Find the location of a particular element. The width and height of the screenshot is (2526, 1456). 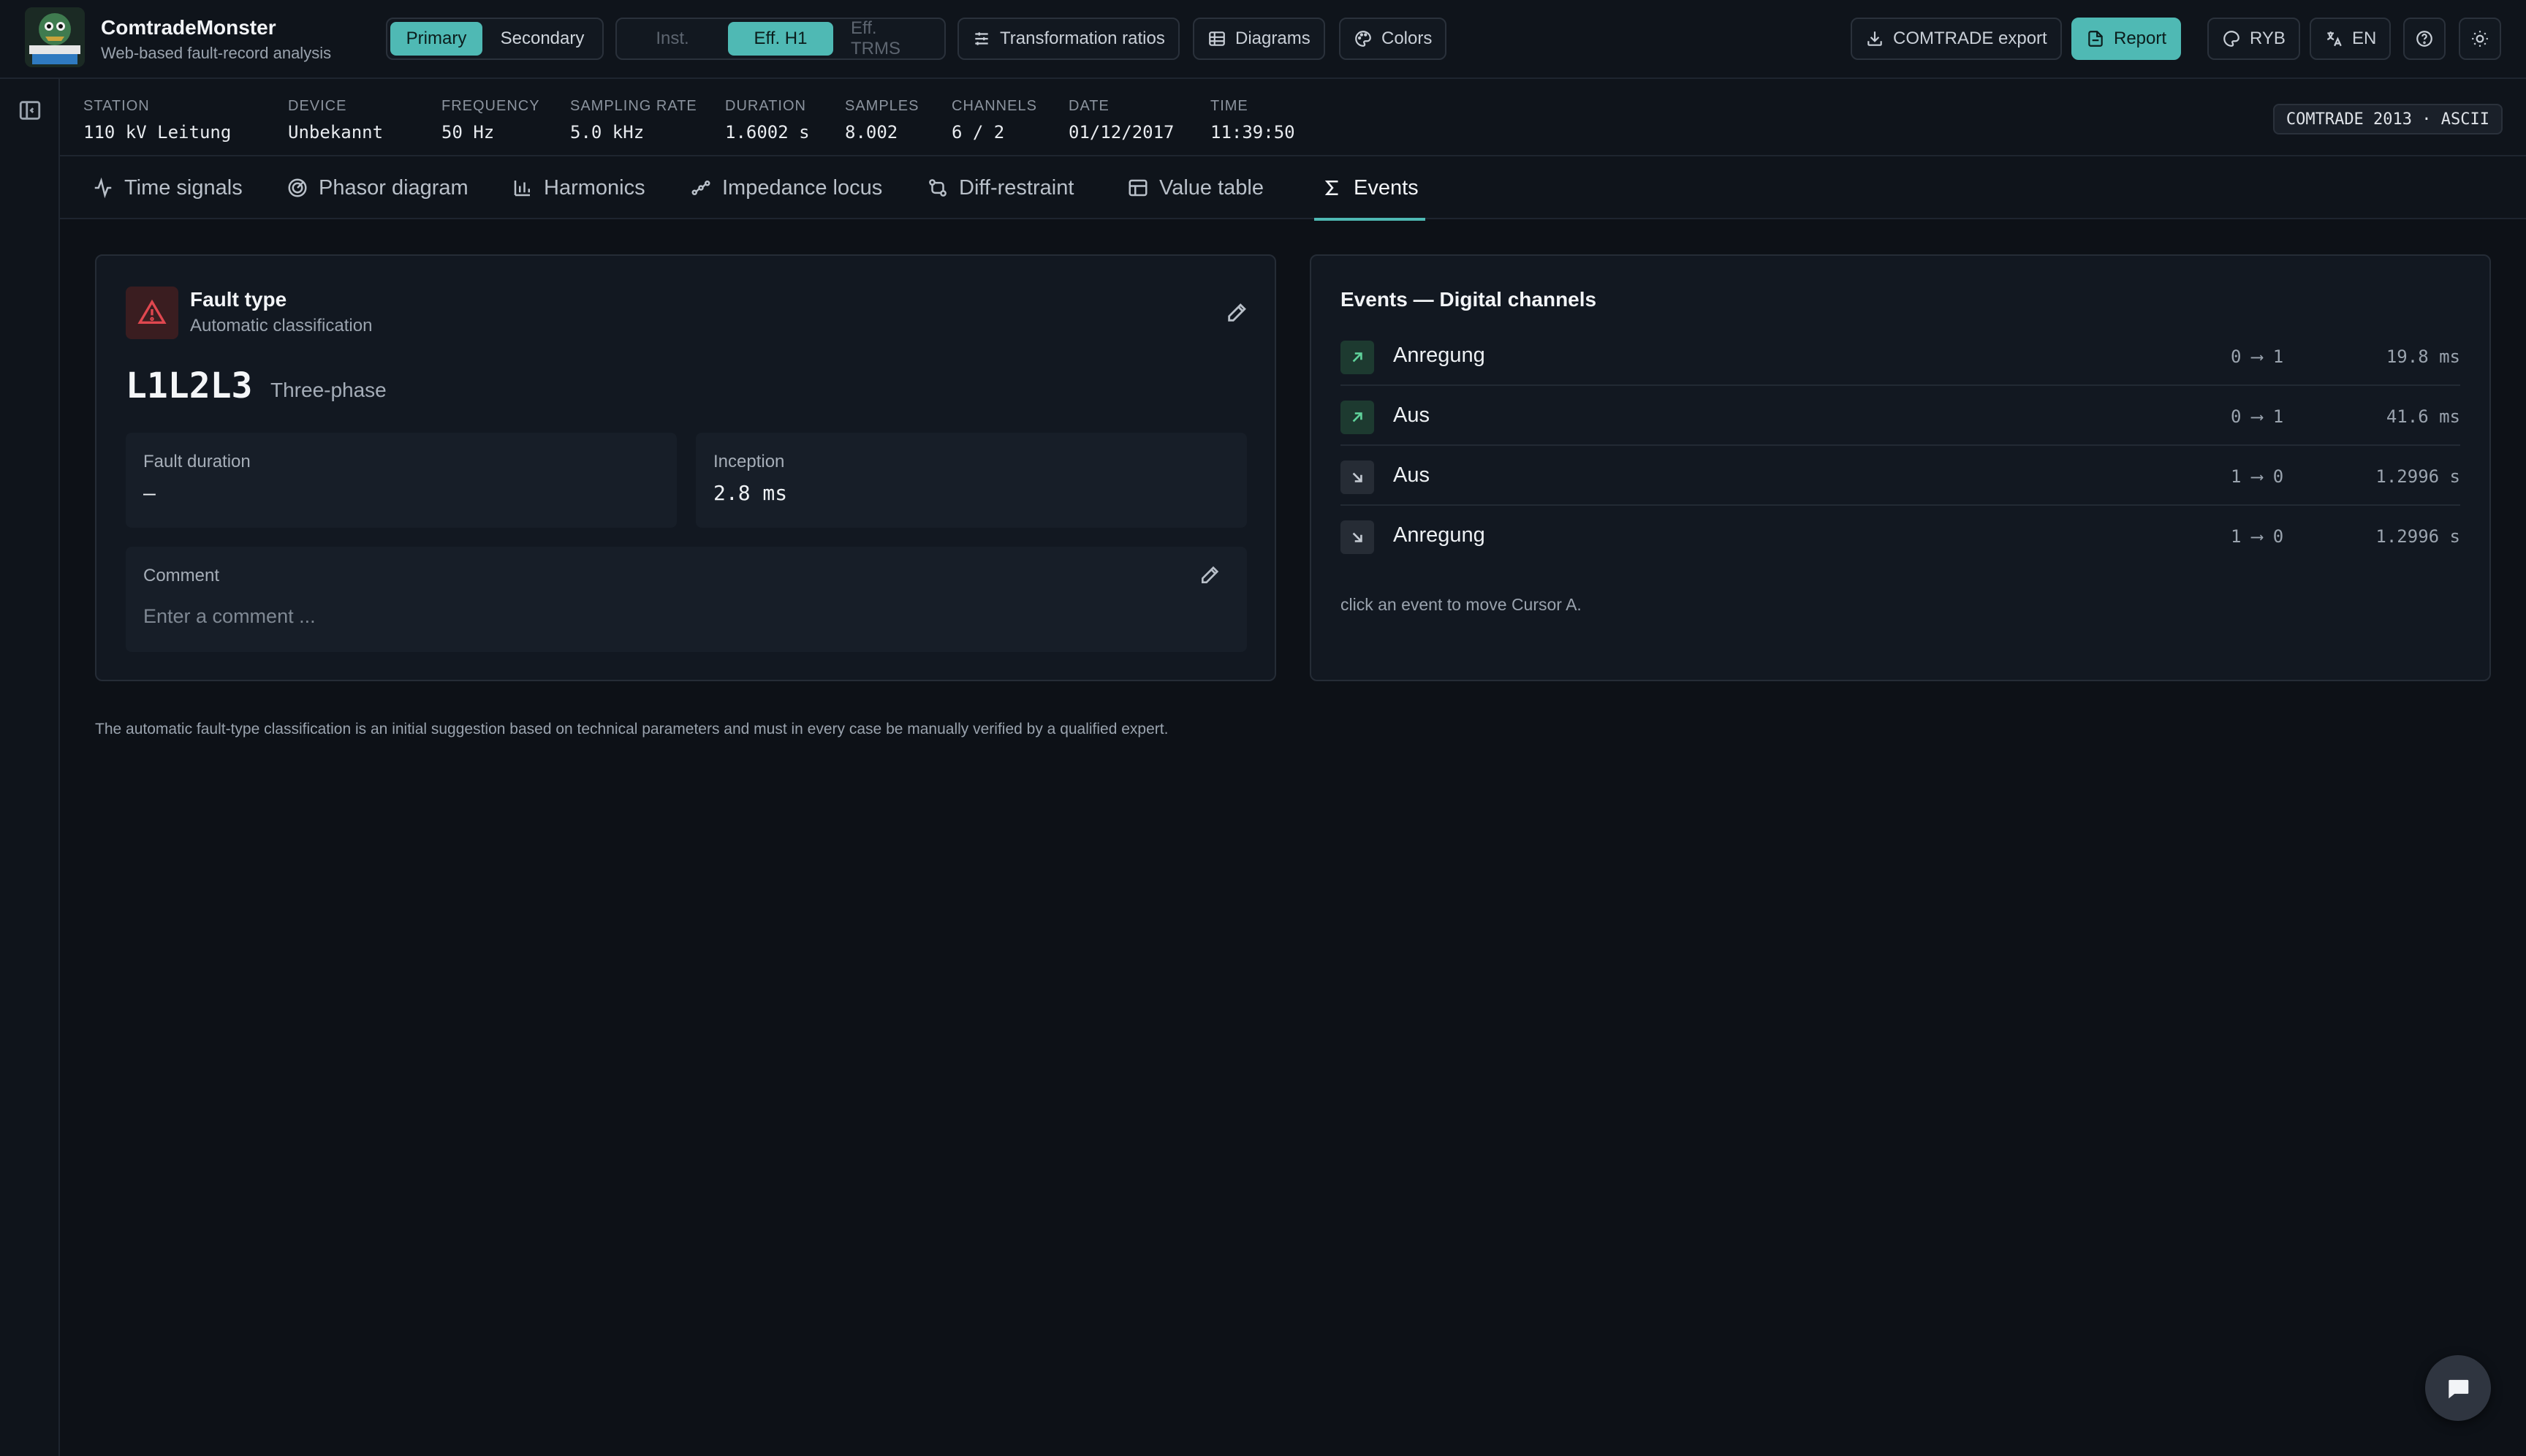

events-hint: click an event to move Cursor A. is located at coordinates (1461, 604).